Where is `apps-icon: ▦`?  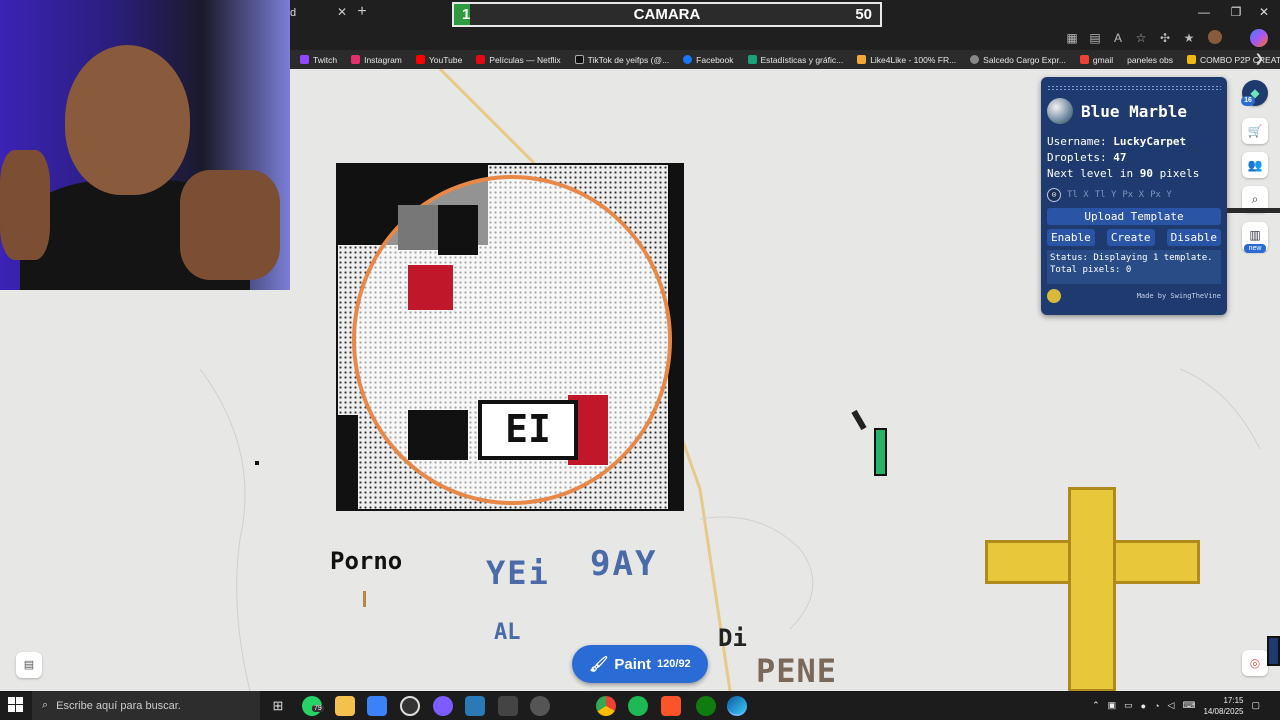
apps-icon: ▦ is located at coordinates (1072, 38).